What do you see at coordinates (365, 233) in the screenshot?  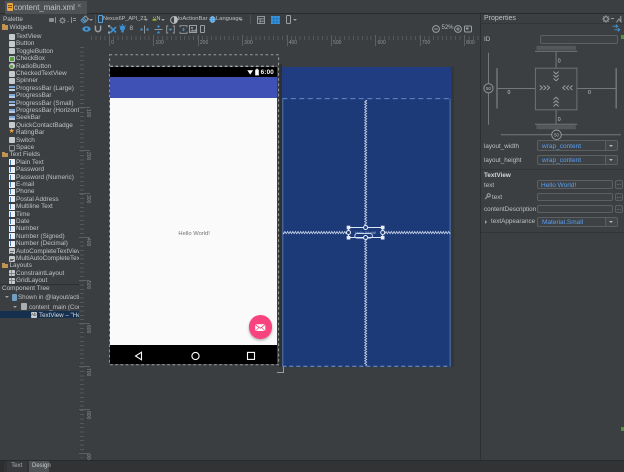 I see `svg-text: Hello World!` at bounding box center [365, 233].